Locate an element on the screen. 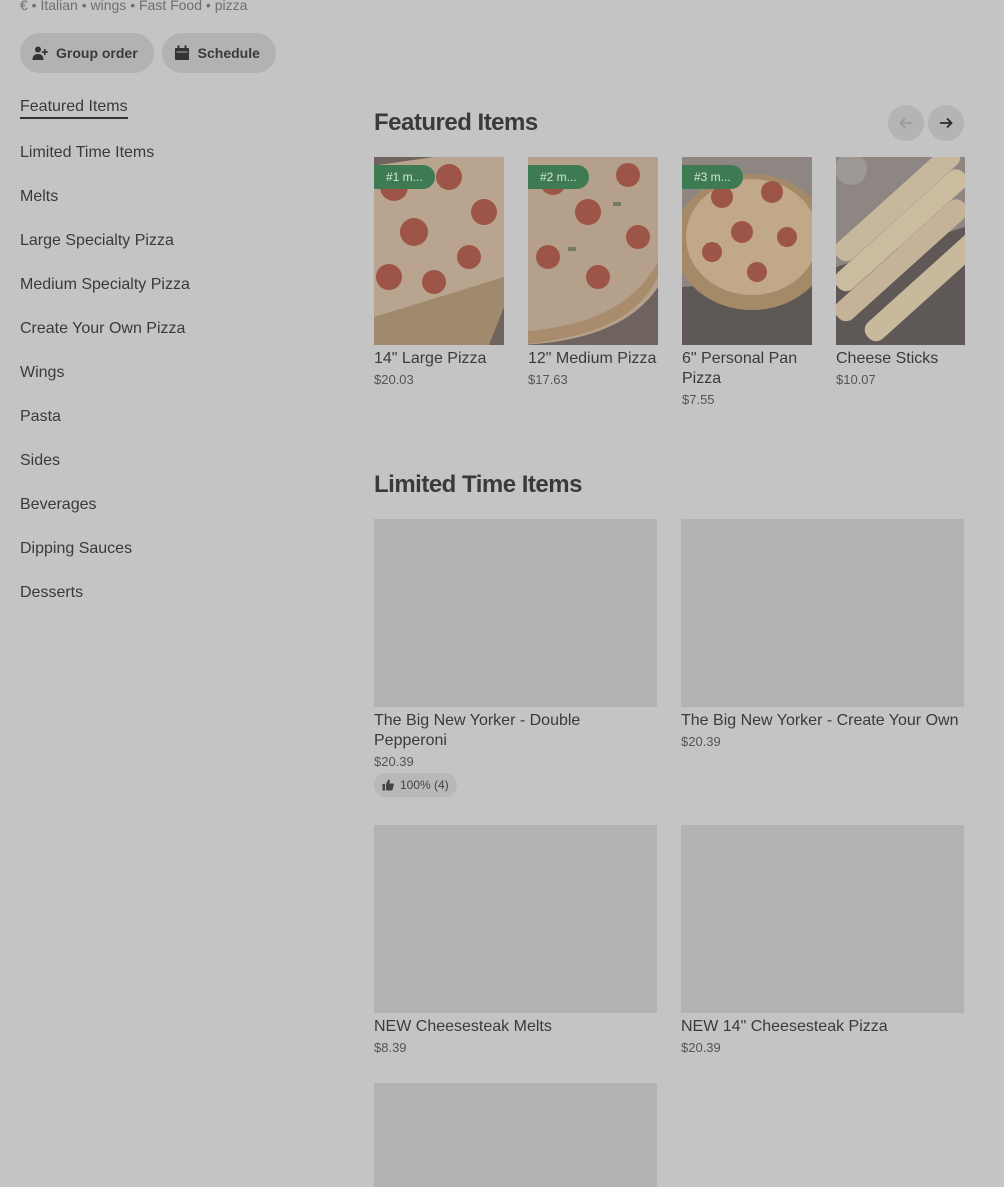 This screenshot has height=1187, width=1004. nav-item-limited-time-items: Limited Time Items is located at coordinates (170, 164).